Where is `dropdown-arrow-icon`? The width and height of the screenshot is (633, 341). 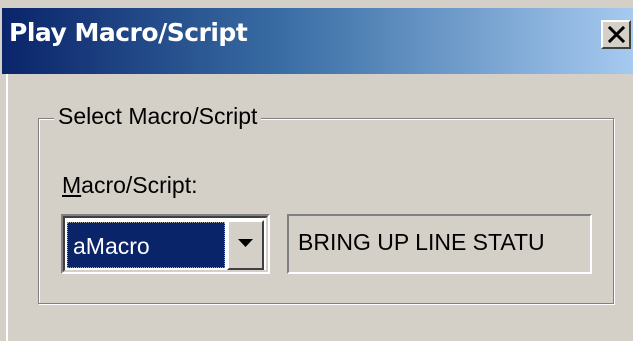 dropdown-arrow-icon is located at coordinates (245, 243).